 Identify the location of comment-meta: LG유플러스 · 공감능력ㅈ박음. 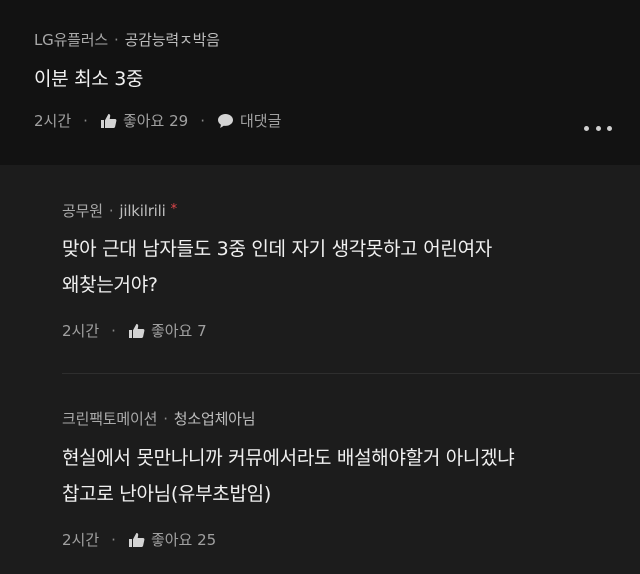
(127, 39).